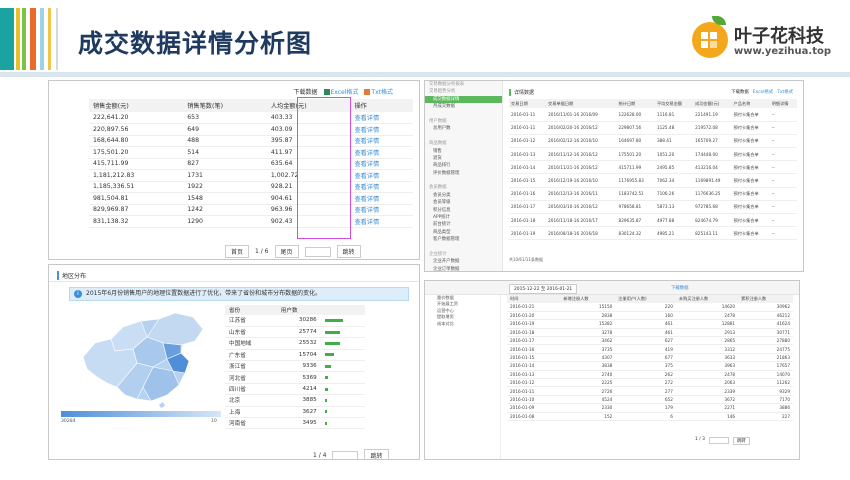 The width and height of the screenshot is (850, 480). What do you see at coordinates (251, 141) in the screenshot?
I see `table-row: 168,644.80 488 395.87 查看详情` at bounding box center [251, 141].